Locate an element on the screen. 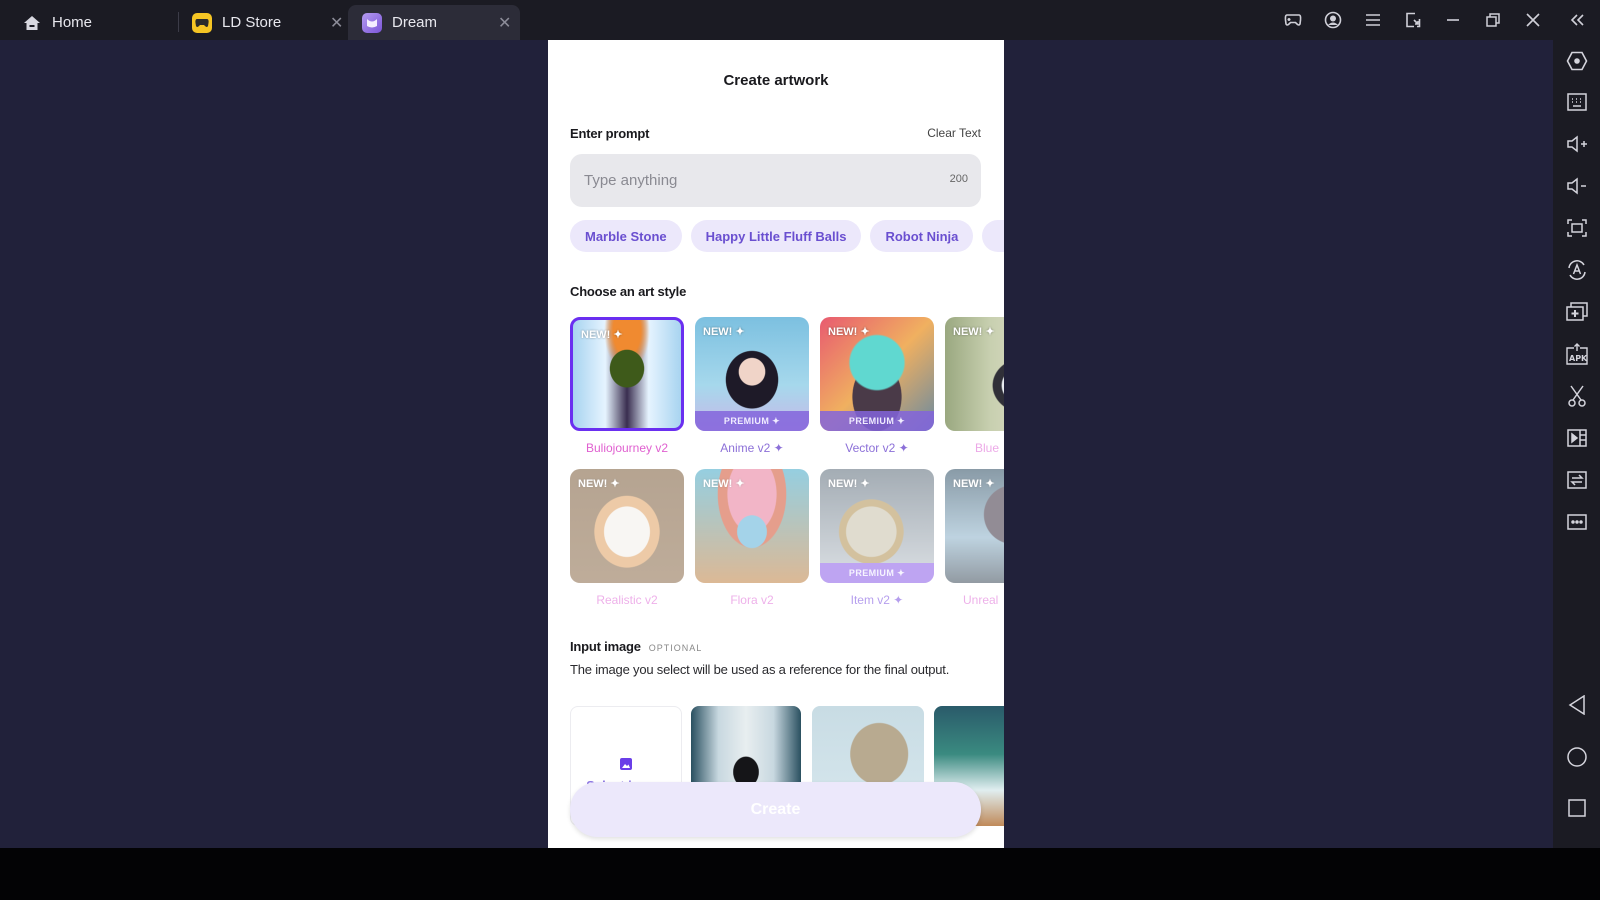 This screenshot has height=900, width=1600. multi-instance-icon is located at coordinates (1576, 312).